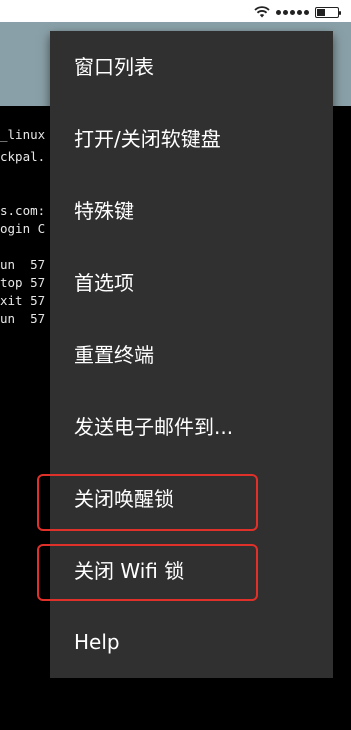 The width and height of the screenshot is (351, 730). Describe the element at coordinates (23, 300) in the screenshot. I see `terminal-line: xit 57` at that location.